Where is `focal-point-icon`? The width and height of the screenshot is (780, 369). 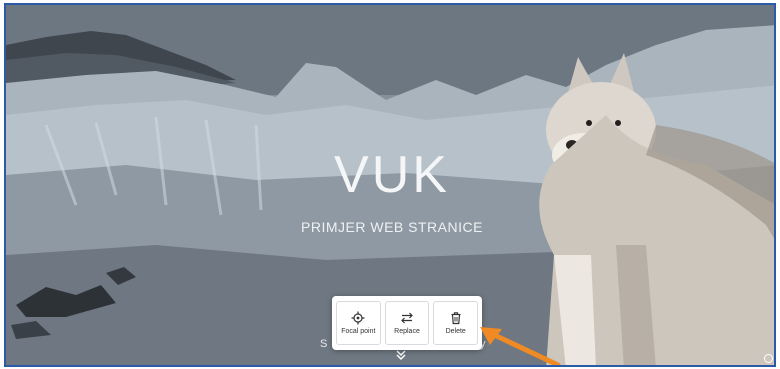
focal-point-icon is located at coordinates (358, 318).